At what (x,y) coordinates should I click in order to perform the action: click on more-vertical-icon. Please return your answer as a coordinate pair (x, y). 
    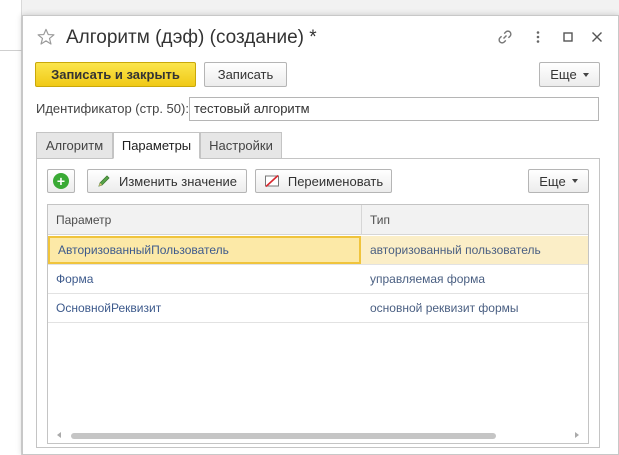
    Looking at the image, I should click on (538, 37).